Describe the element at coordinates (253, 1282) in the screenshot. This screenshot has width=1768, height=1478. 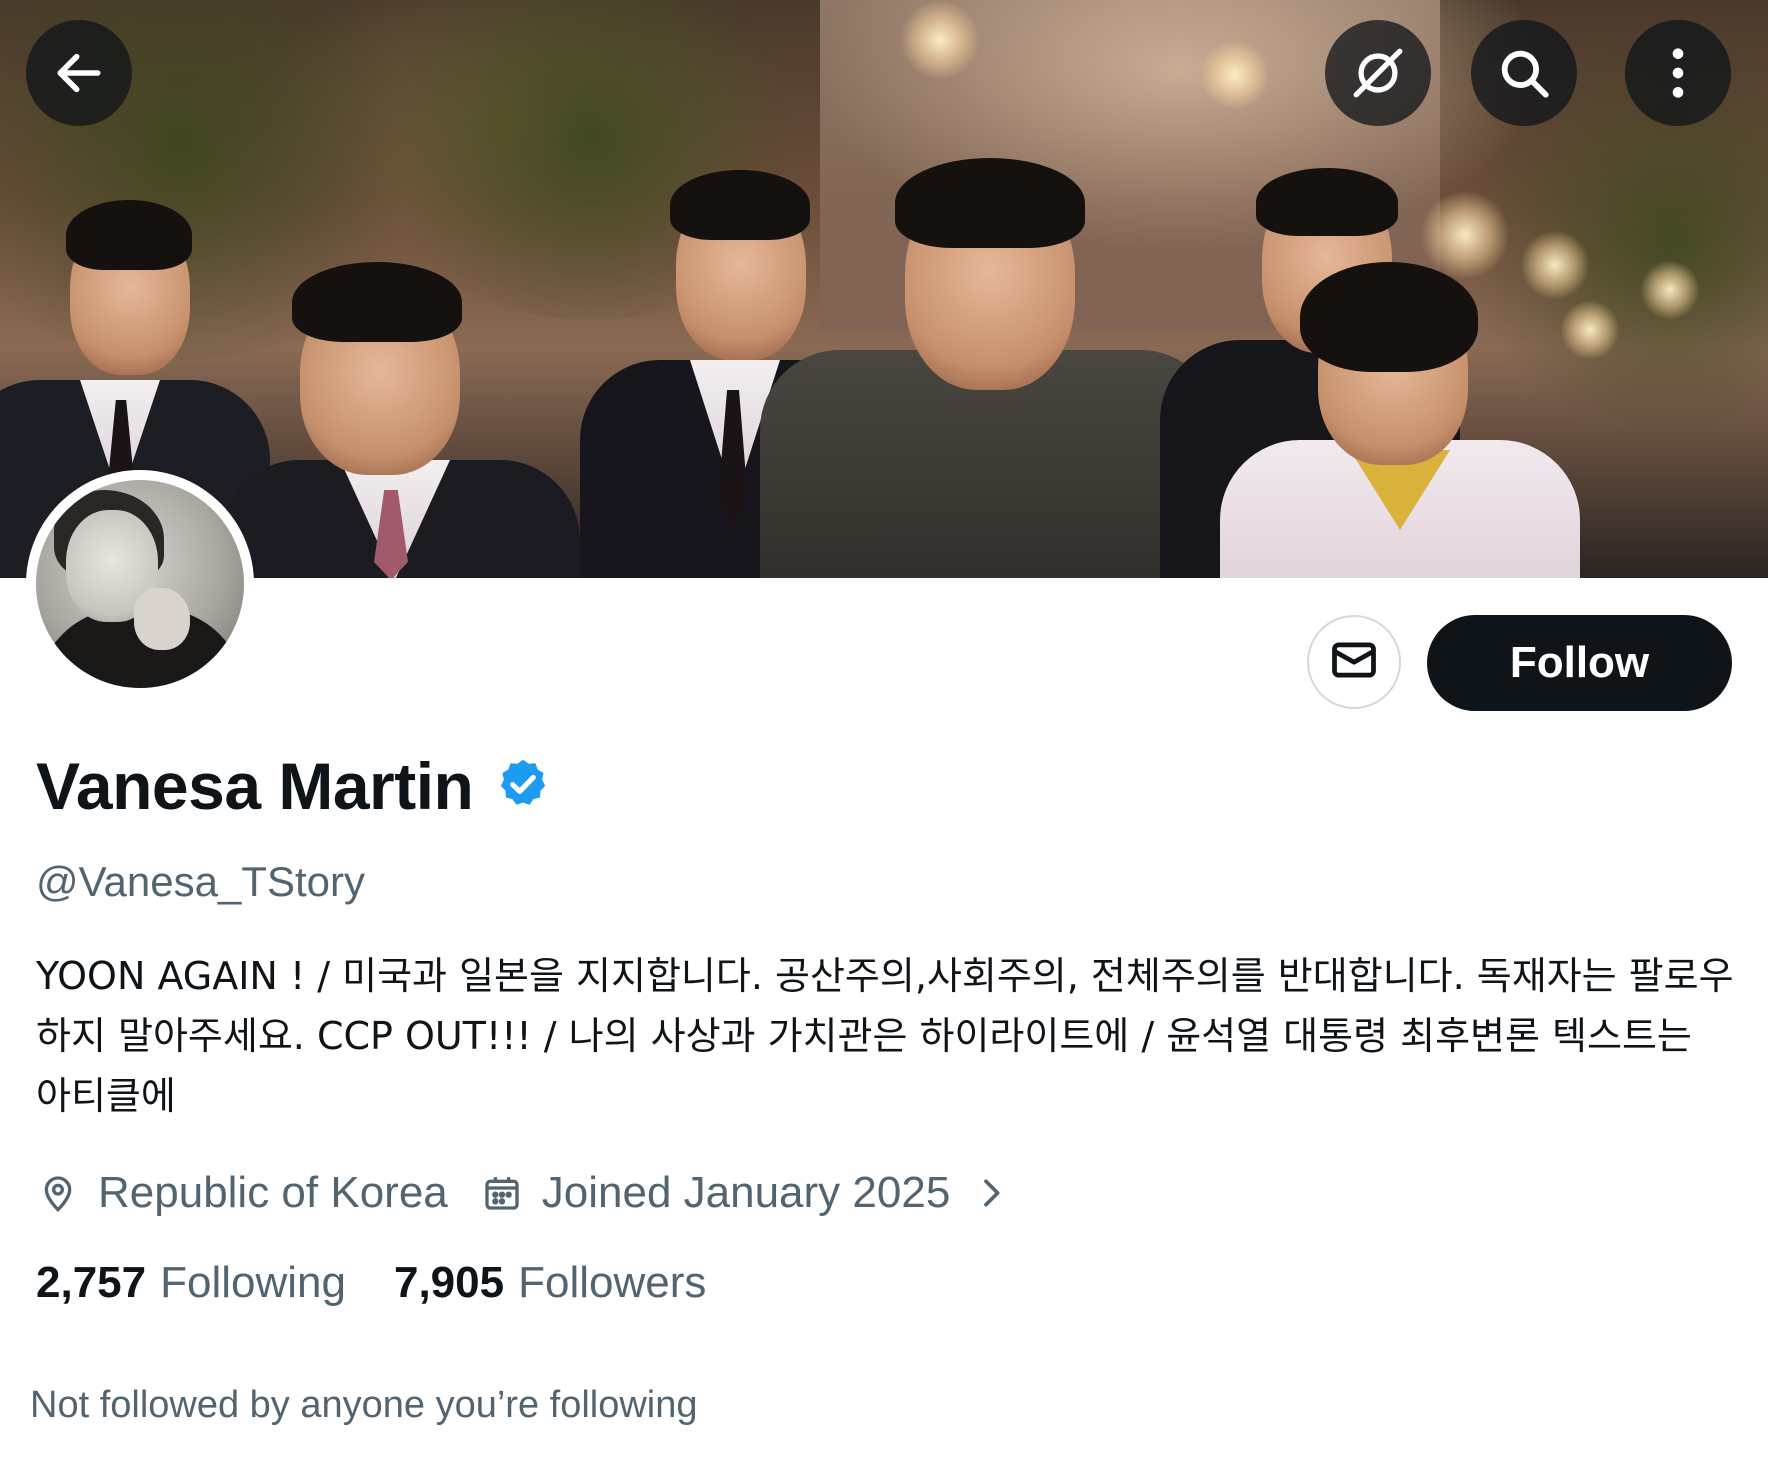
I see `following-label: Following` at that location.